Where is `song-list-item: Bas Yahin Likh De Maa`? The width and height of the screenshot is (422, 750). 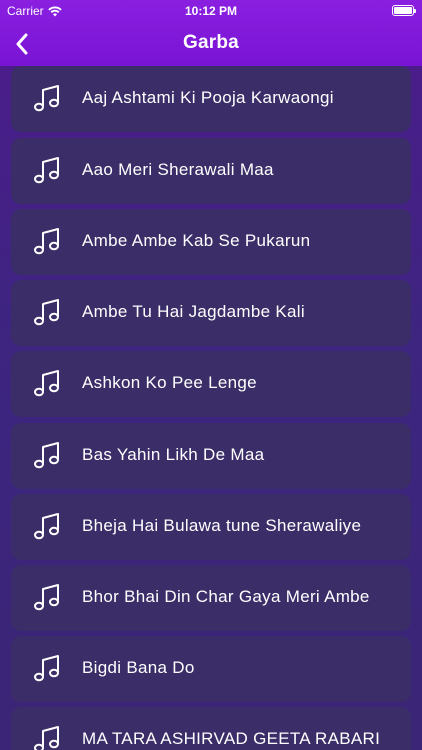 song-list-item: Bas Yahin Likh De Maa is located at coordinates (211, 456).